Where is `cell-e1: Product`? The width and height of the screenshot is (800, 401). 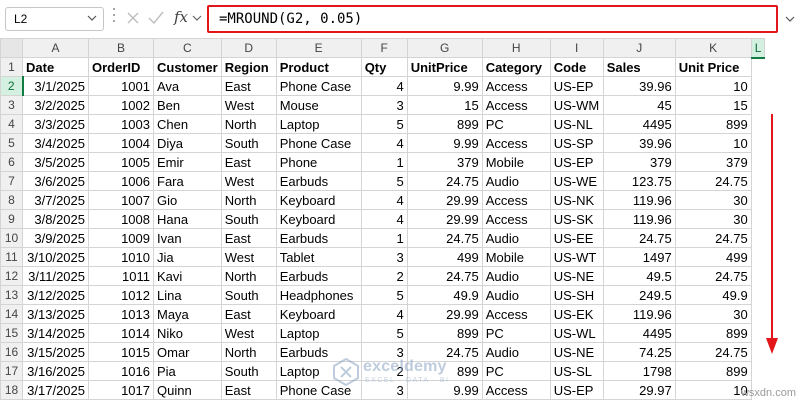
cell-e1: Product is located at coordinates (318, 67).